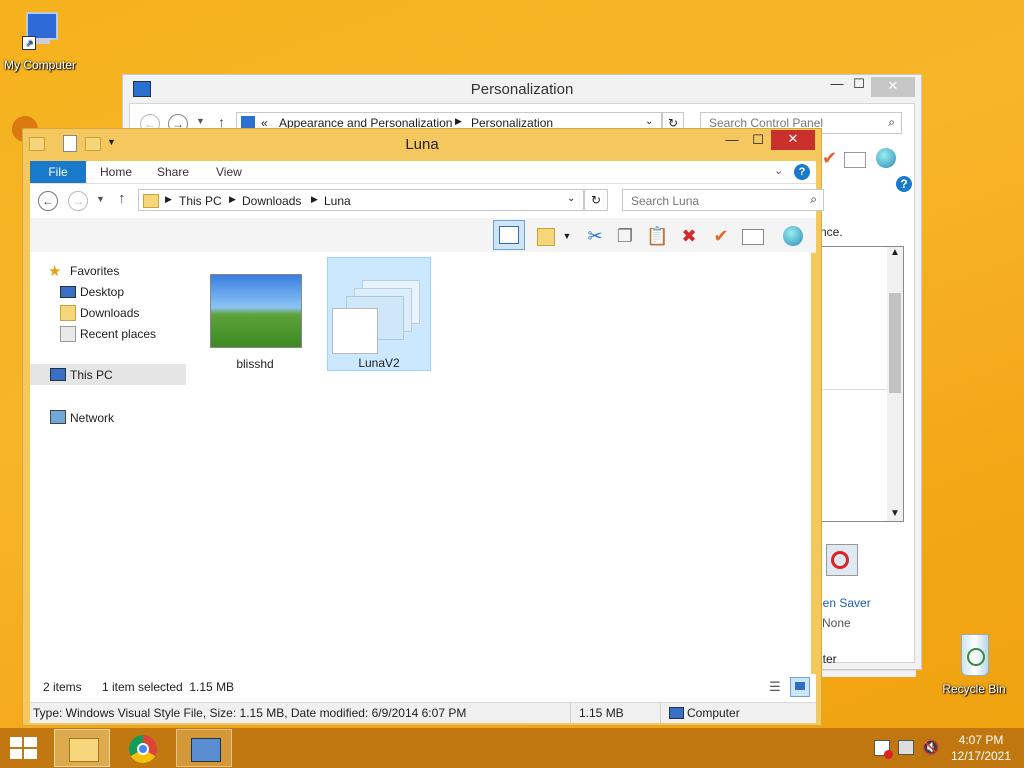 This screenshot has width=1024, height=768. Describe the element at coordinates (721, 236) in the screenshot. I see `checkmark-icon: ✔` at that location.